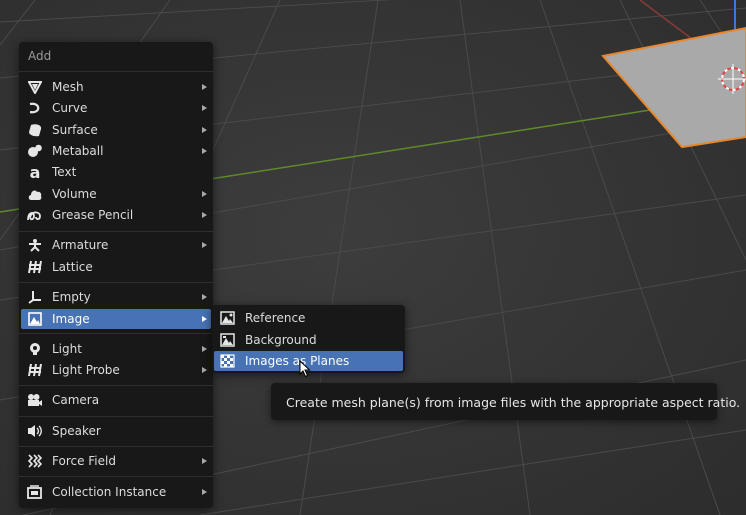 This screenshot has width=746, height=515. What do you see at coordinates (275, 318) in the screenshot?
I see `submenu-item-label: Reference` at bounding box center [275, 318].